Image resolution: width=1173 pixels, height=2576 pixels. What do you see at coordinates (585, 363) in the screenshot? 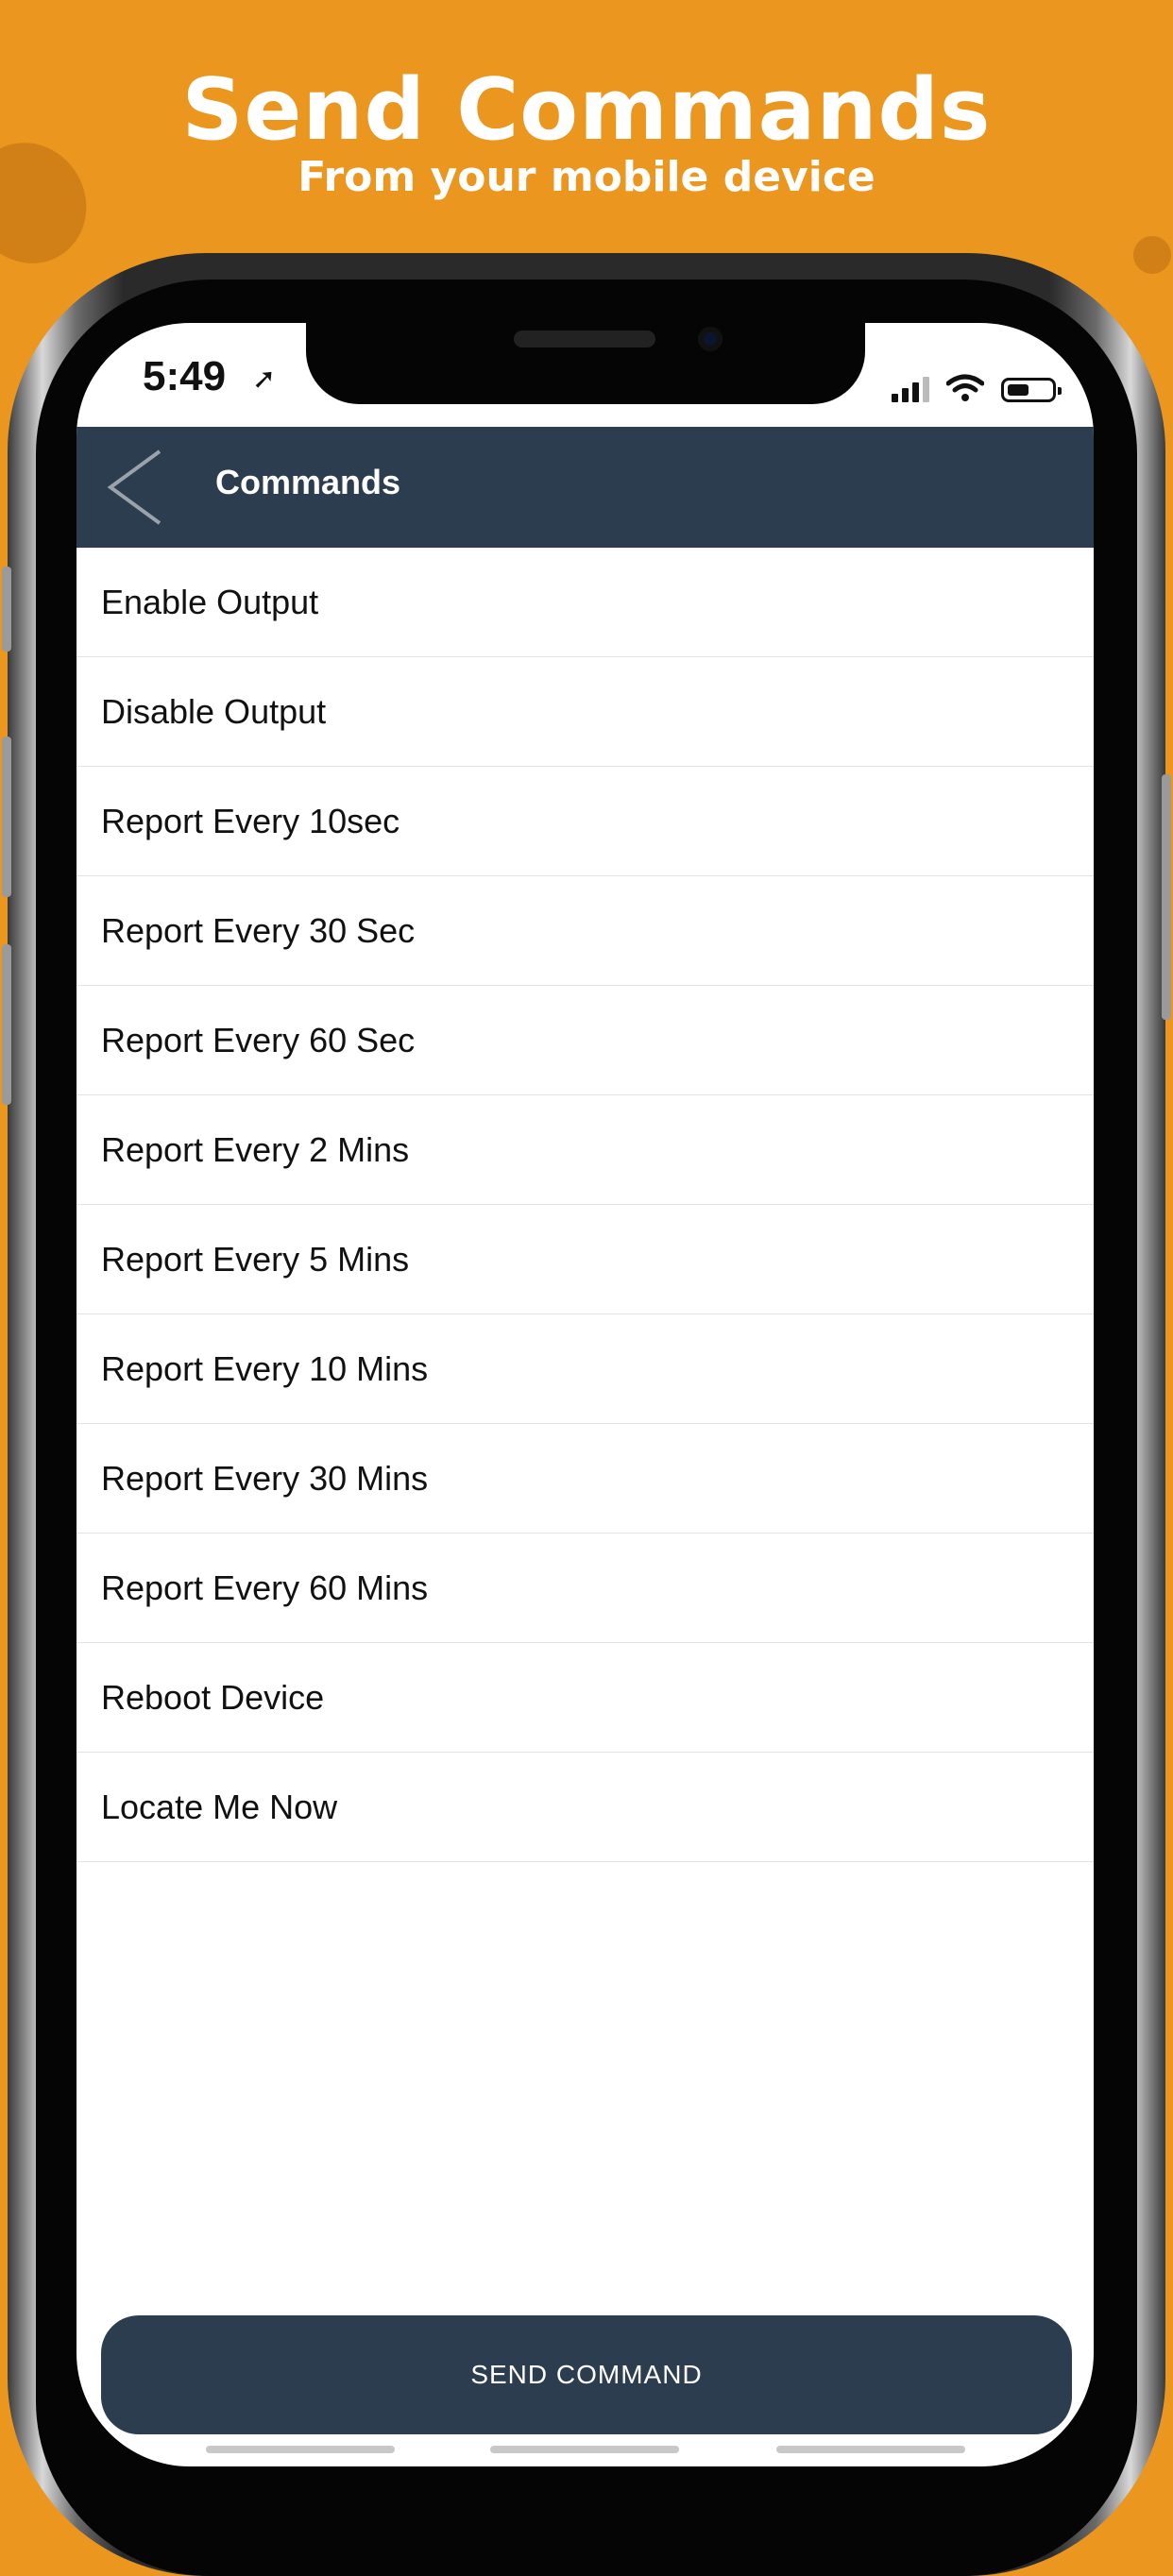
I see `notch` at bounding box center [585, 363].